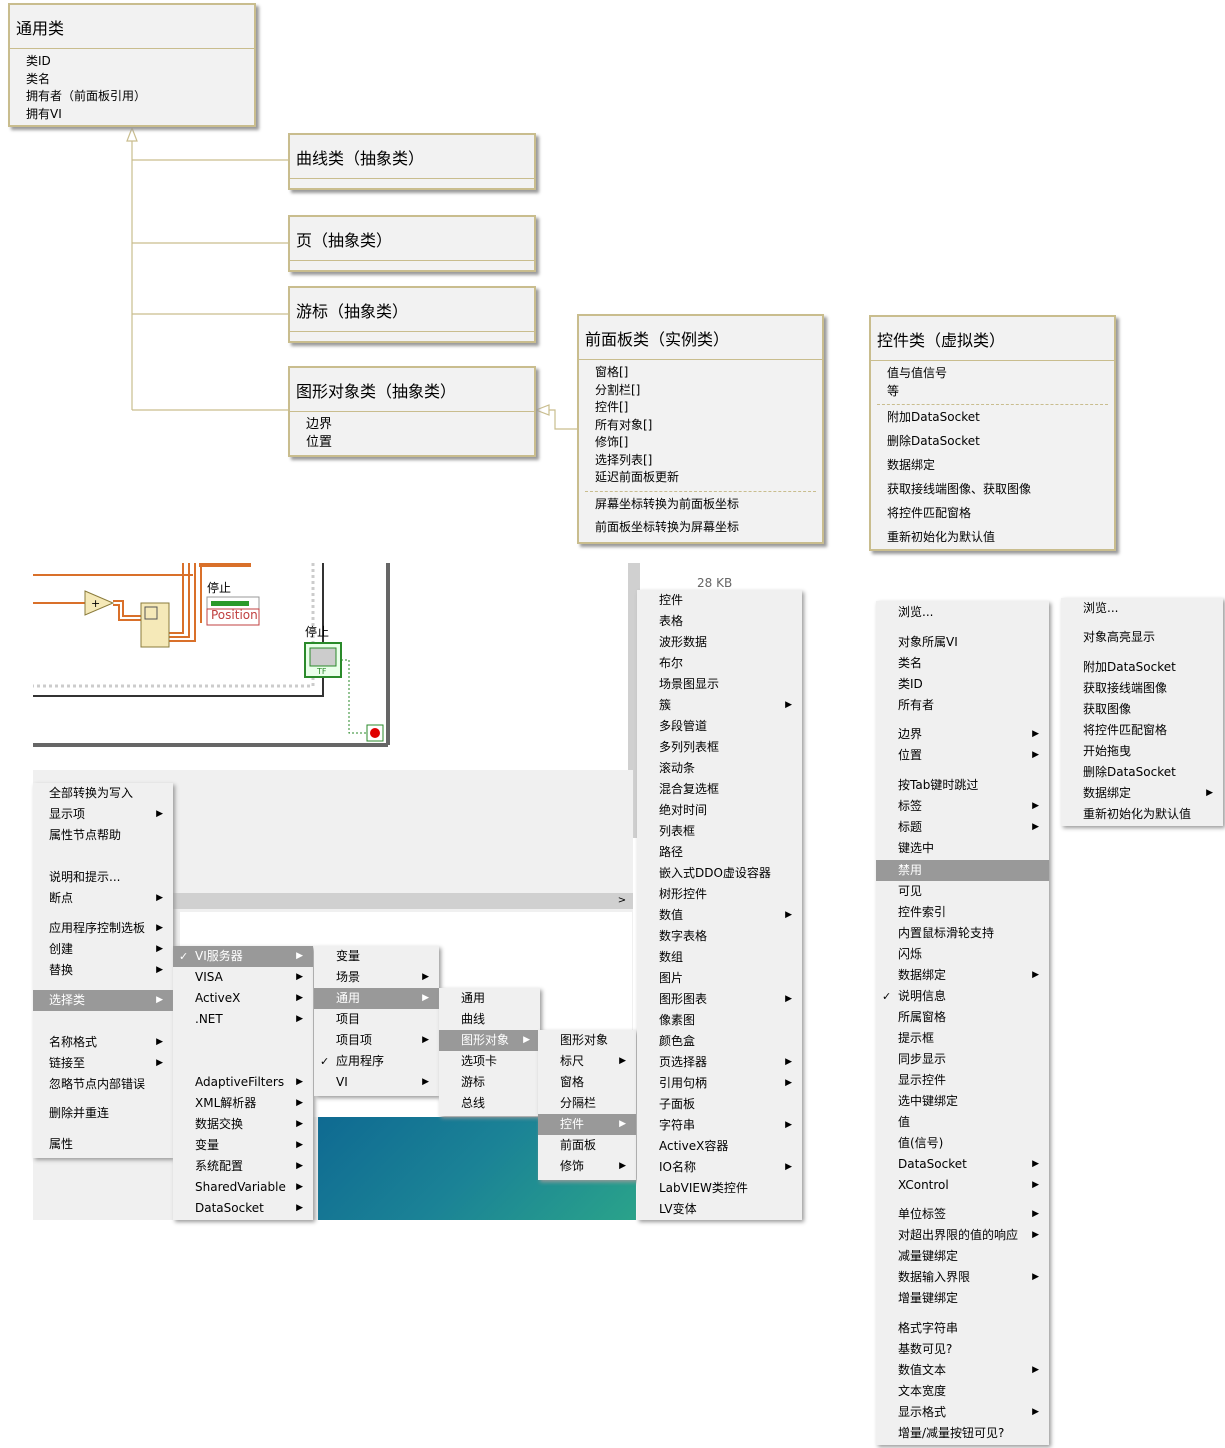 The image size is (1225, 1448). What do you see at coordinates (719, 684) in the screenshot?
I see `menu-item-scene-graph: 场景图显示` at bounding box center [719, 684].